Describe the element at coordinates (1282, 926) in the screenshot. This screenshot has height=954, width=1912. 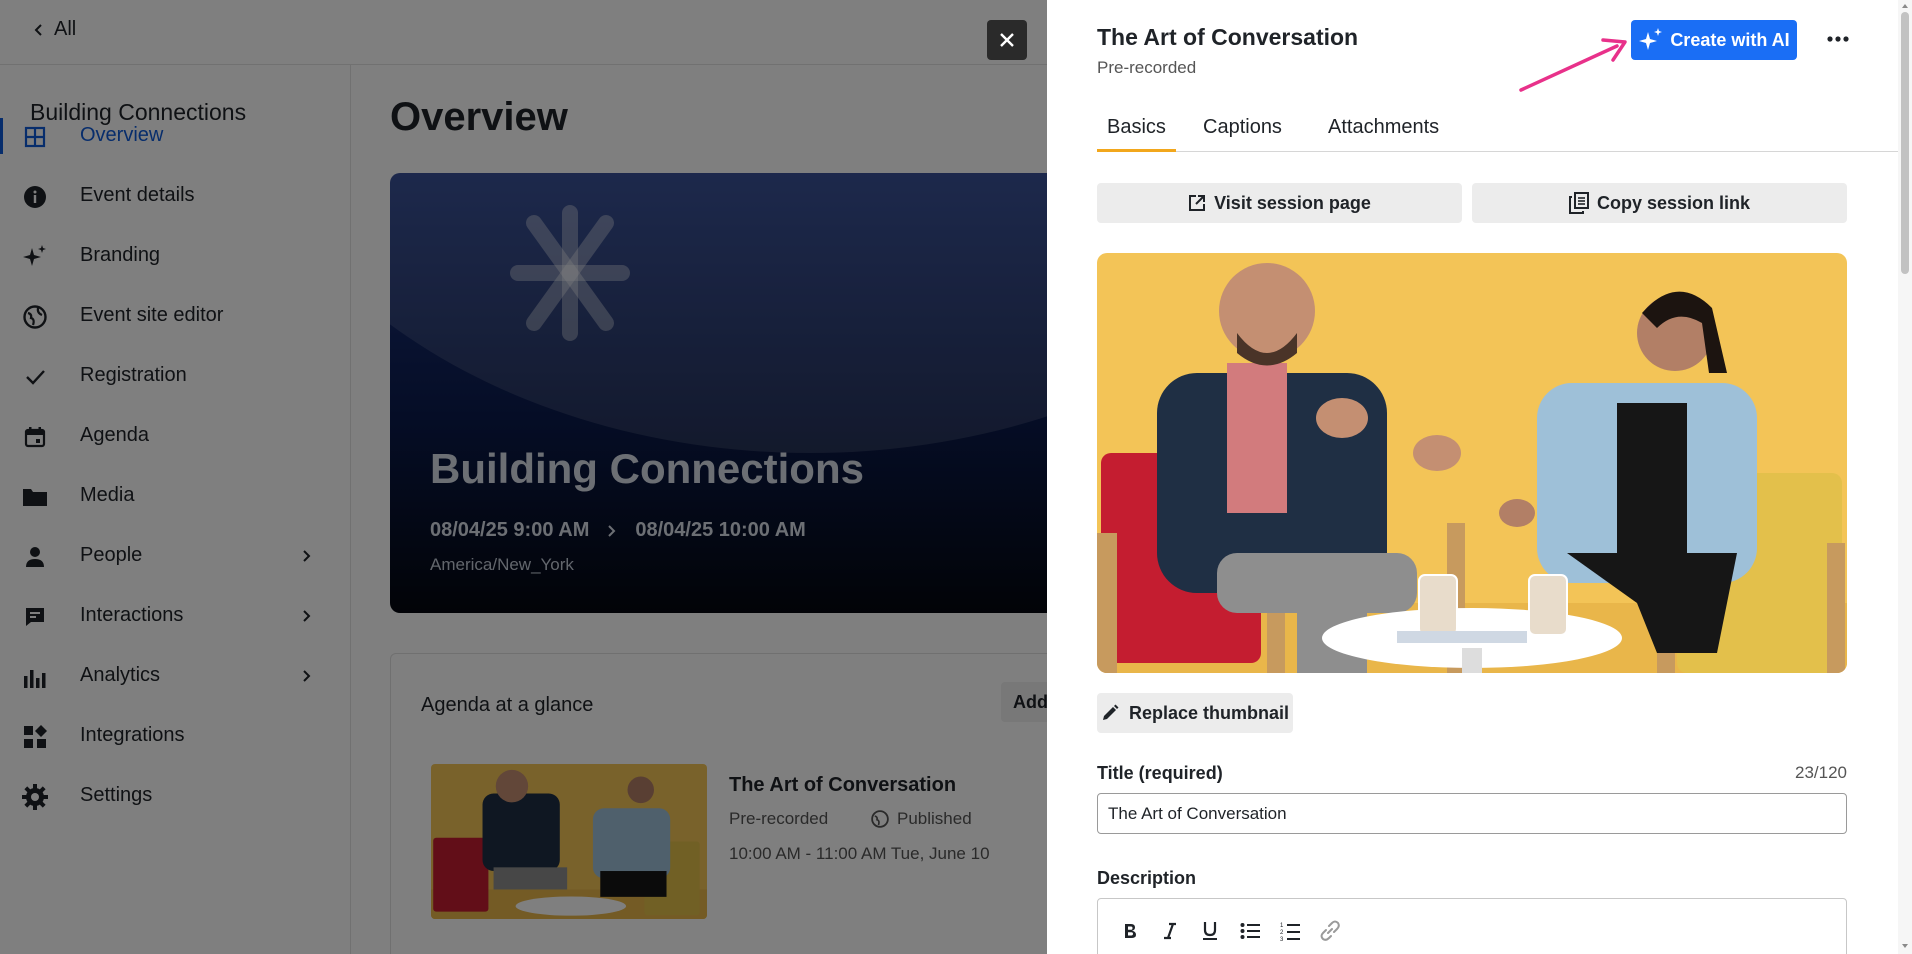
I see `svg-text: 1` at that location.